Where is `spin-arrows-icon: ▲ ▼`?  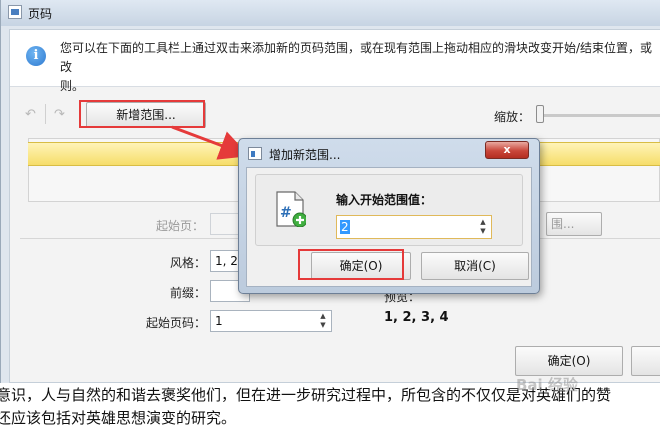
spin-arrows-icon: ▲ ▼ is located at coordinates (323, 321).